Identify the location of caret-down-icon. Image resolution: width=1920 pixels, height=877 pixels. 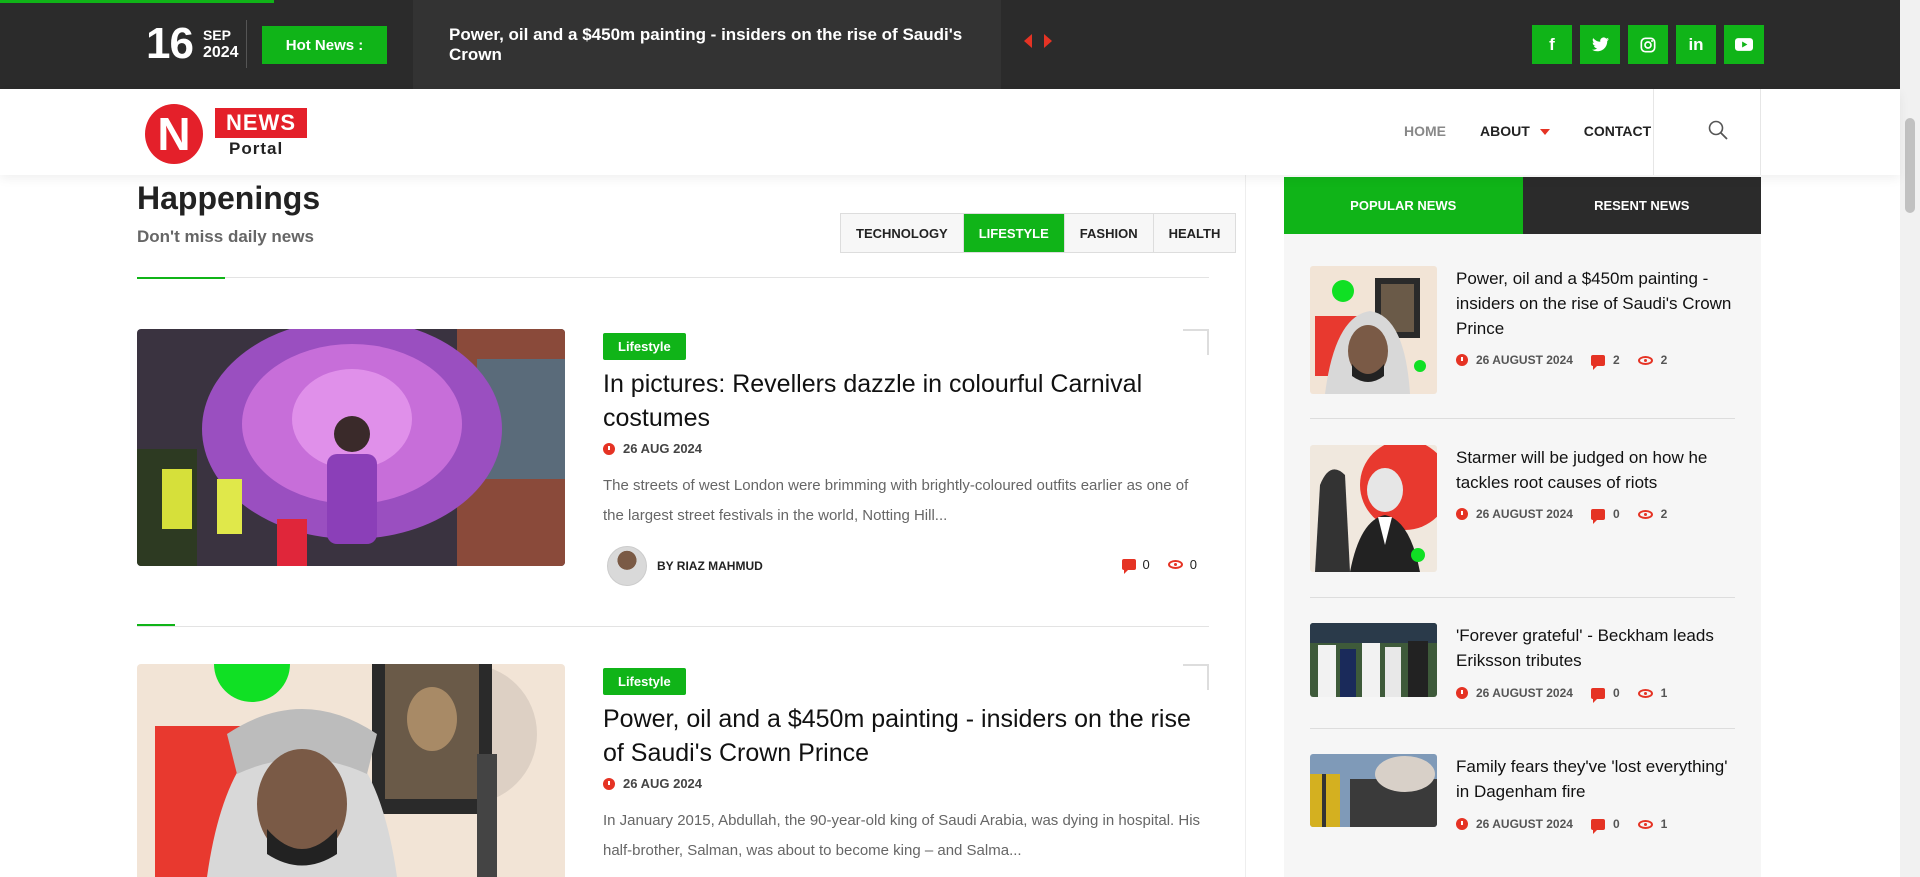
(1544, 132).